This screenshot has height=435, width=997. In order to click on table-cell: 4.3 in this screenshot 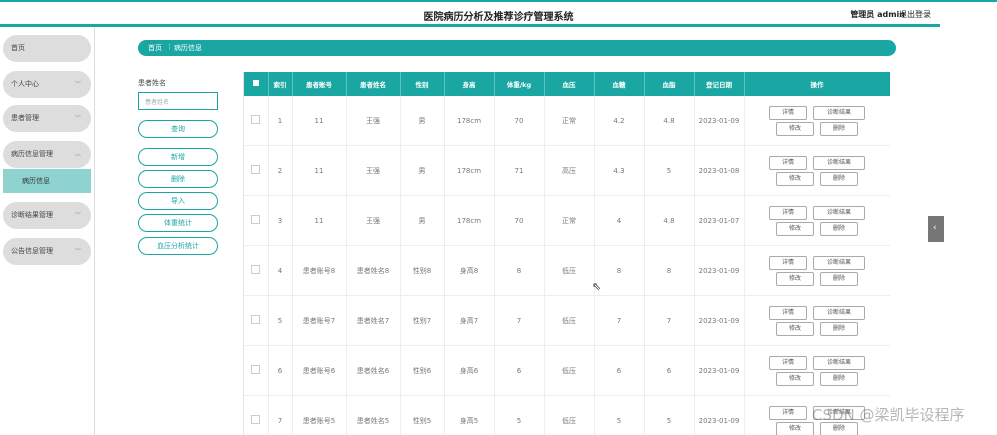, I will do `click(619, 170)`.